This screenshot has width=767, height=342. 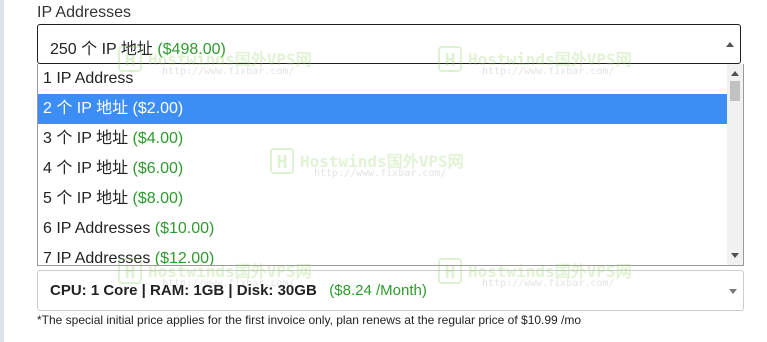 I want to click on page-left-edge, so click(x=2, y=171).